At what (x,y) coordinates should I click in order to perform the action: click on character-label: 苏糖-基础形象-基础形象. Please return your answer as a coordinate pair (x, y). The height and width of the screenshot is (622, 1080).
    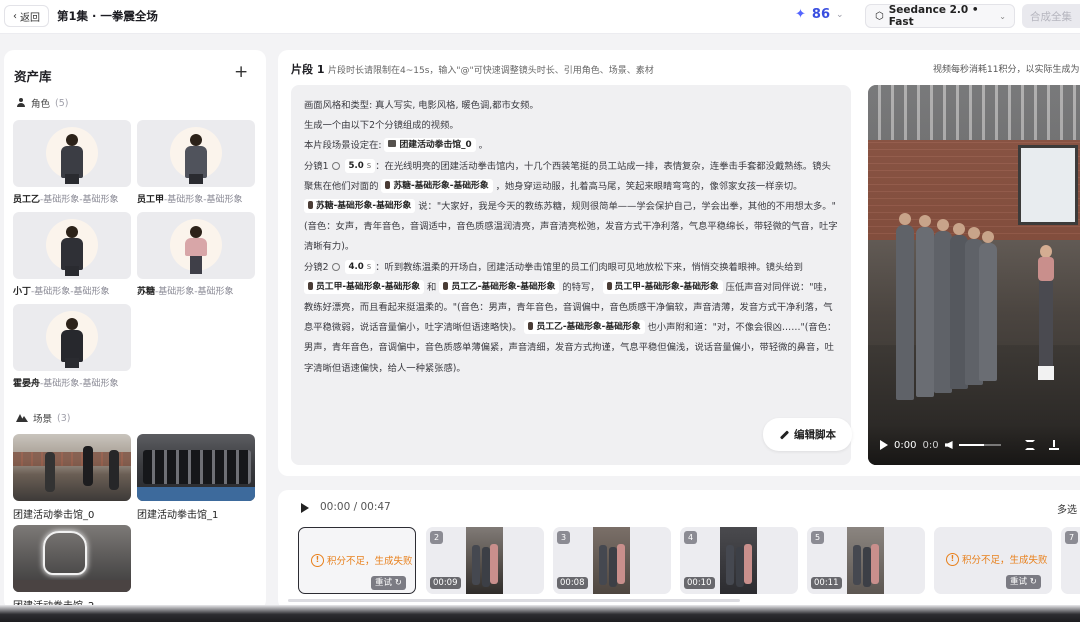
    Looking at the image, I should click on (185, 292).